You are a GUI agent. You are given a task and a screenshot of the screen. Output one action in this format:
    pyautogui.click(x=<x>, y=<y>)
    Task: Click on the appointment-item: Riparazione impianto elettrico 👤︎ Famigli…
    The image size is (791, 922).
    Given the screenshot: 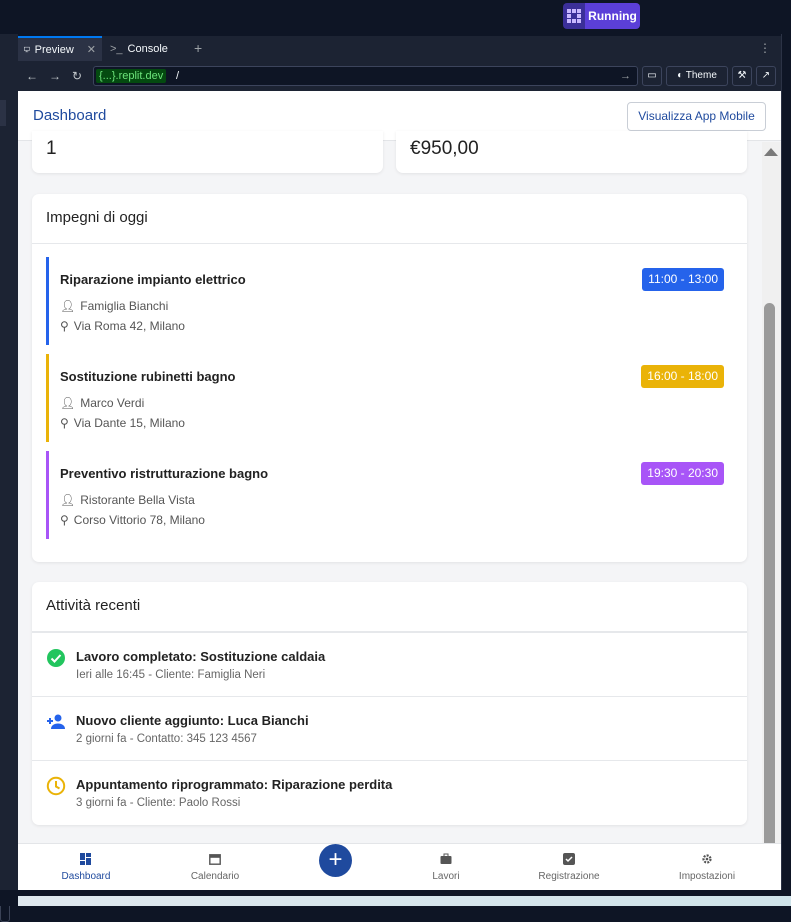 What is the action you would take?
    pyautogui.click(x=385, y=301)
    